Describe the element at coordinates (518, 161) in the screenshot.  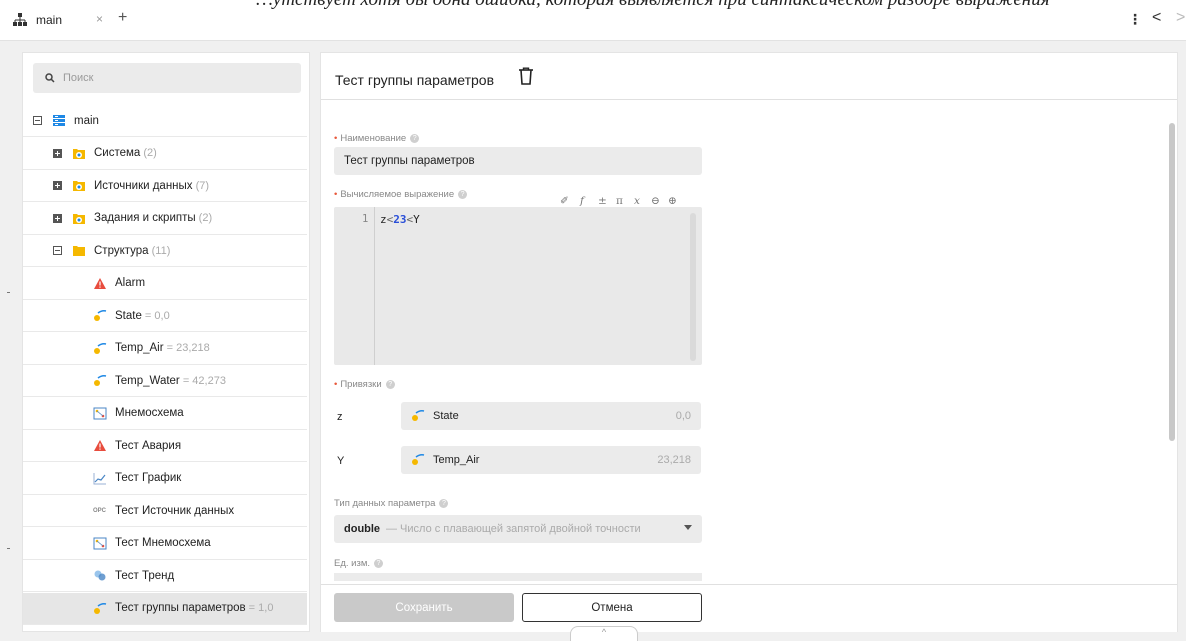
I see `name-field: Тест группы параметров` at that location.